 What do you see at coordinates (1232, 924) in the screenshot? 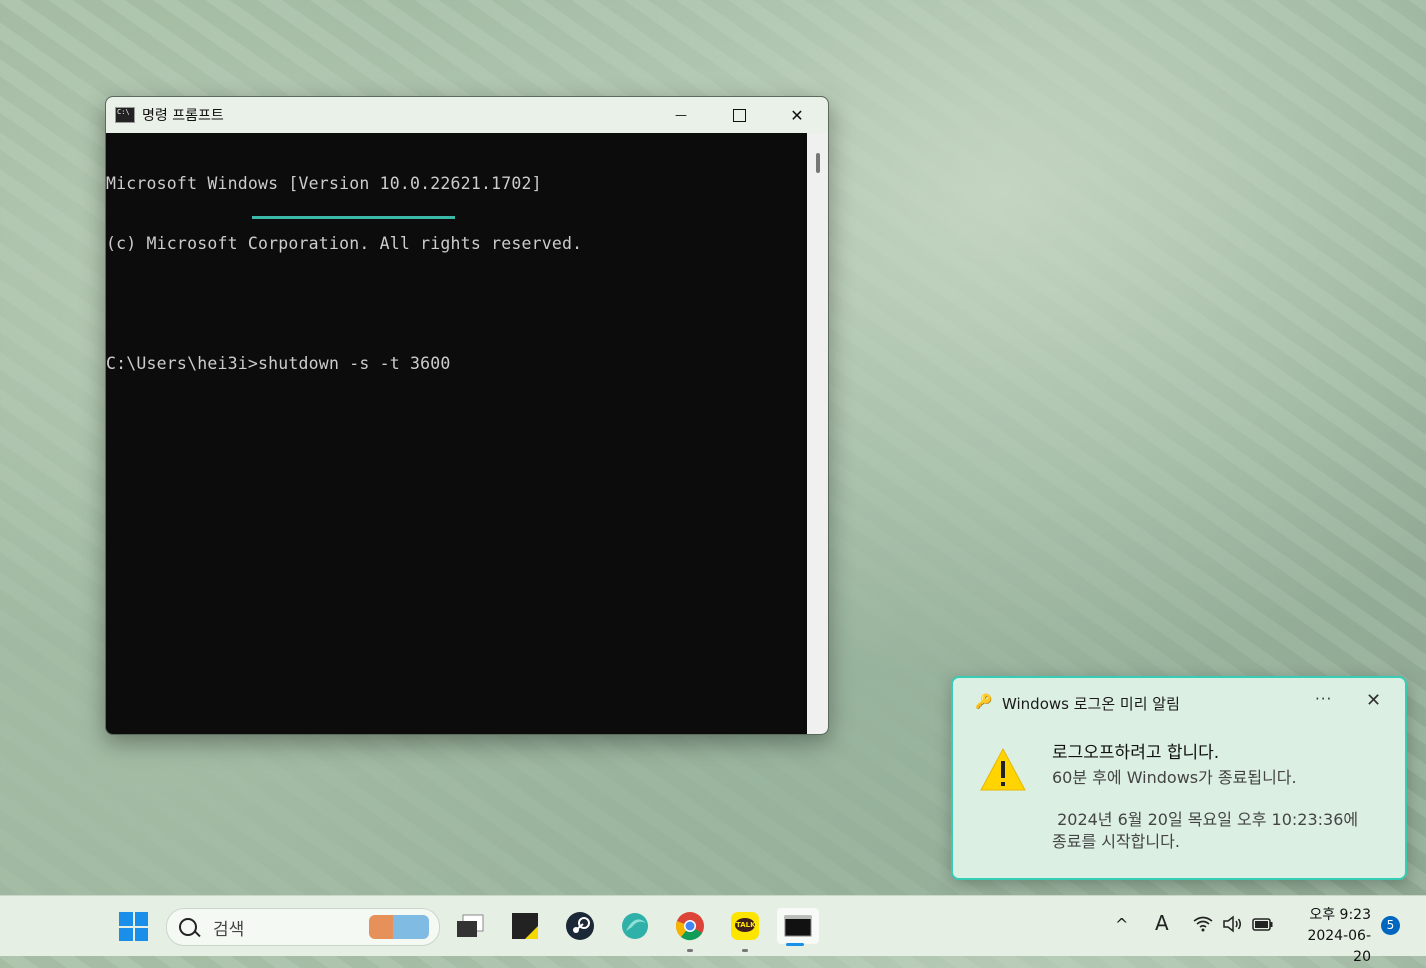
I see `volume-icon` at bounding box center [1232, 924].